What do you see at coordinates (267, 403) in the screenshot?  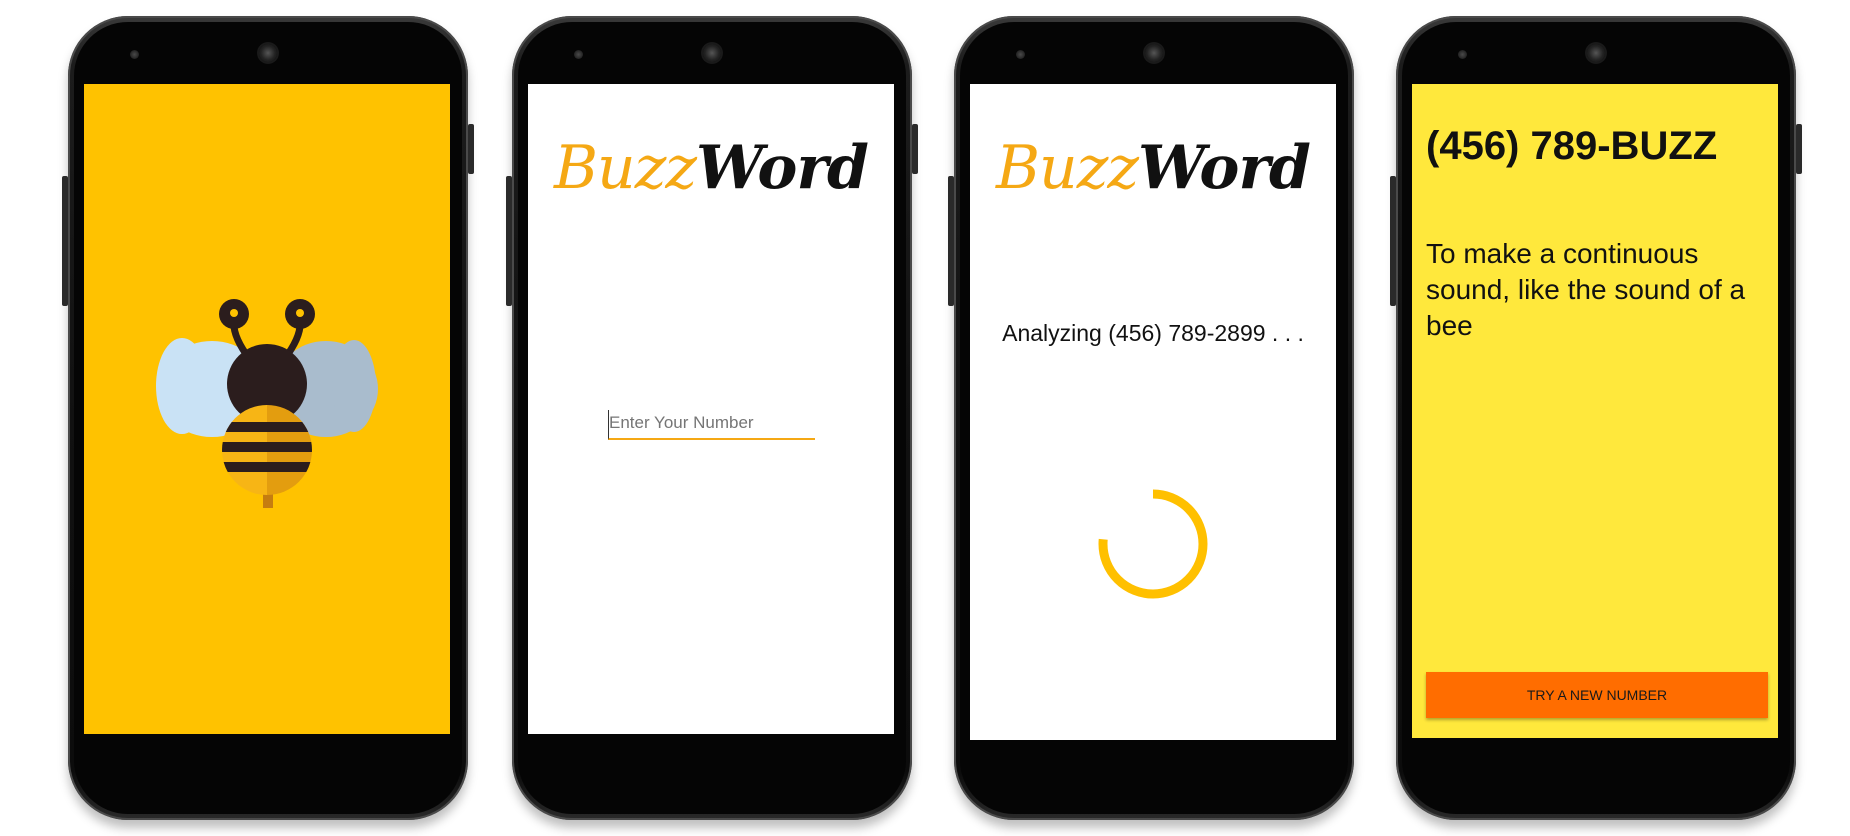 I see `bee-icon` at bounding box center [267, 403].